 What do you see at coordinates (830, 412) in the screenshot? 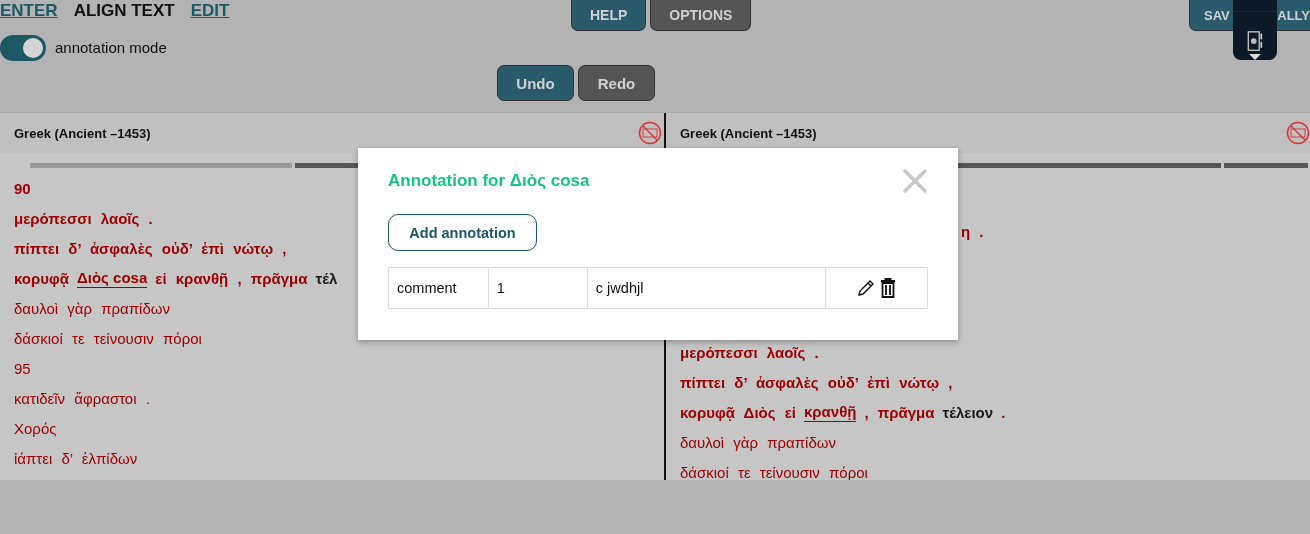
I see `annotated-word: κρανθῇ` at bounding box center [830, 412].